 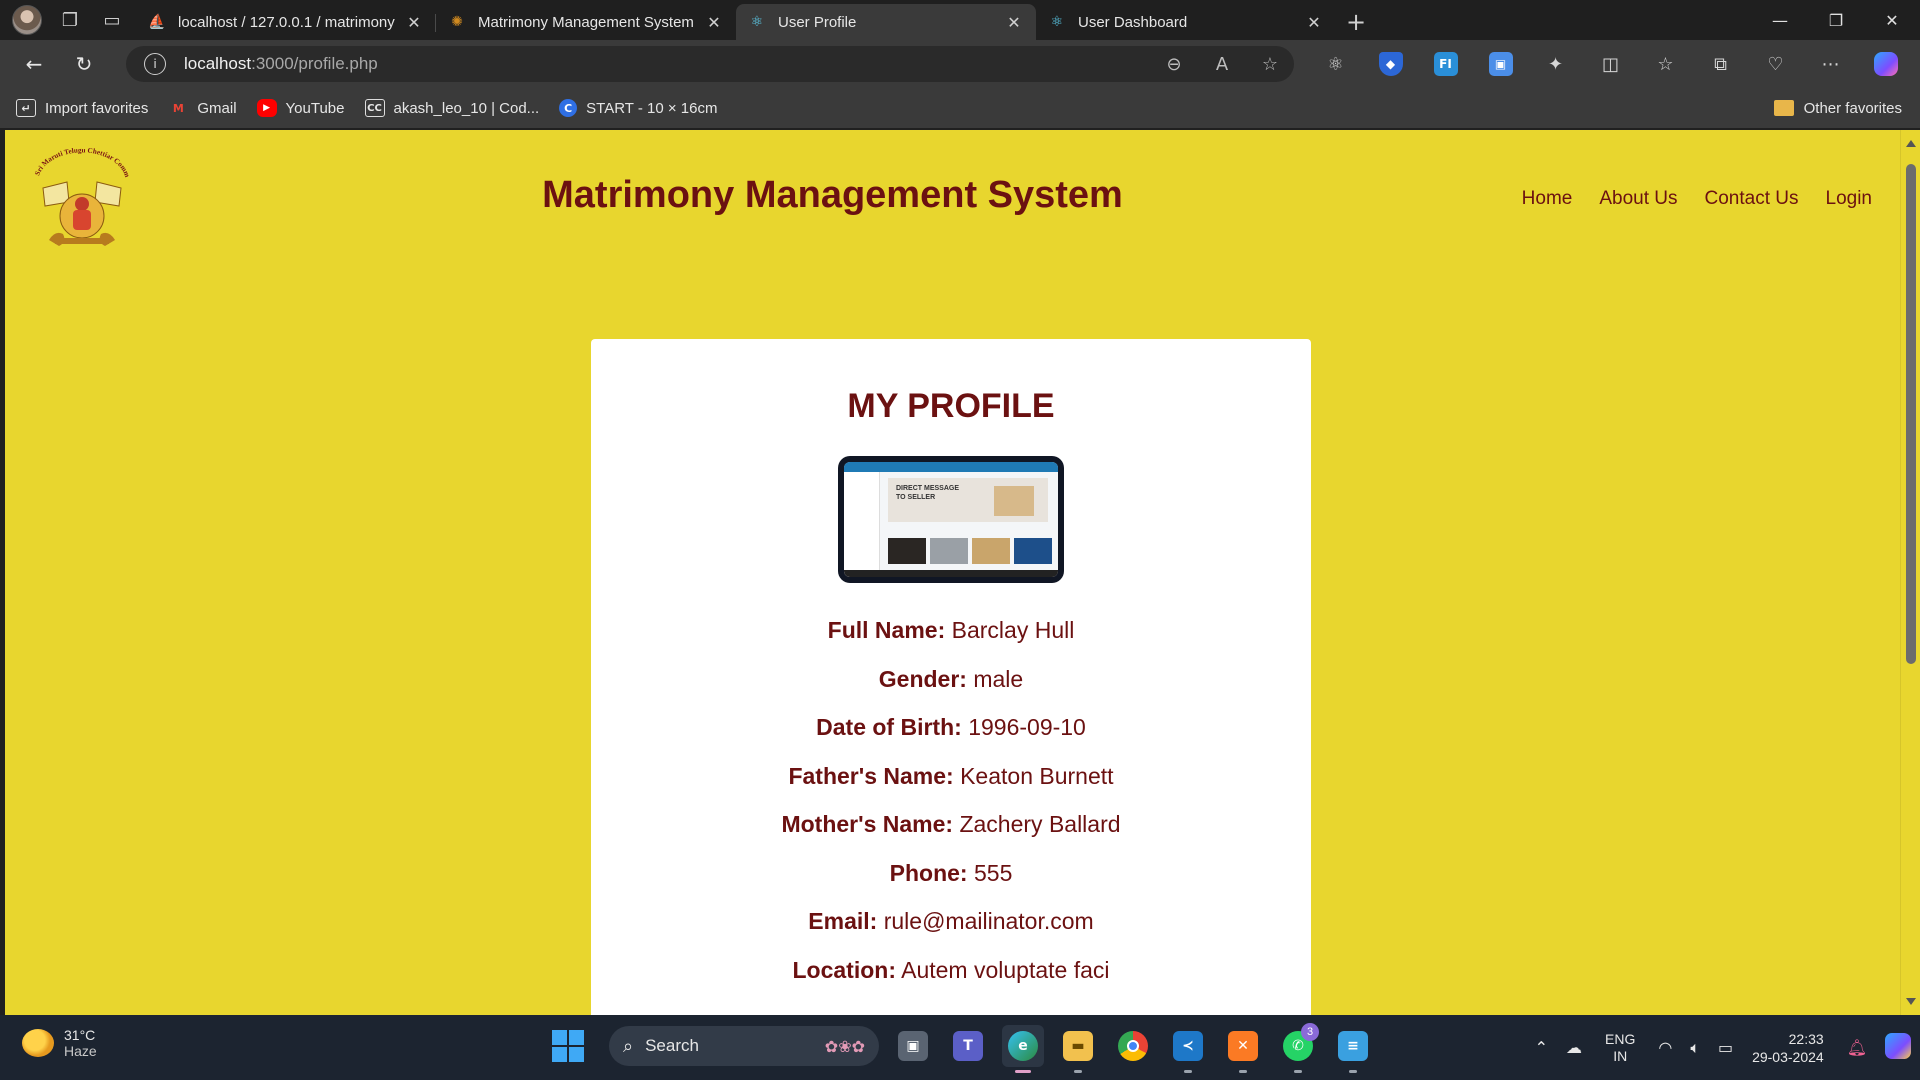 I want to click on profile-photo: DIRECT MESSAGE TO SELLER, so click(x=951, y=519).